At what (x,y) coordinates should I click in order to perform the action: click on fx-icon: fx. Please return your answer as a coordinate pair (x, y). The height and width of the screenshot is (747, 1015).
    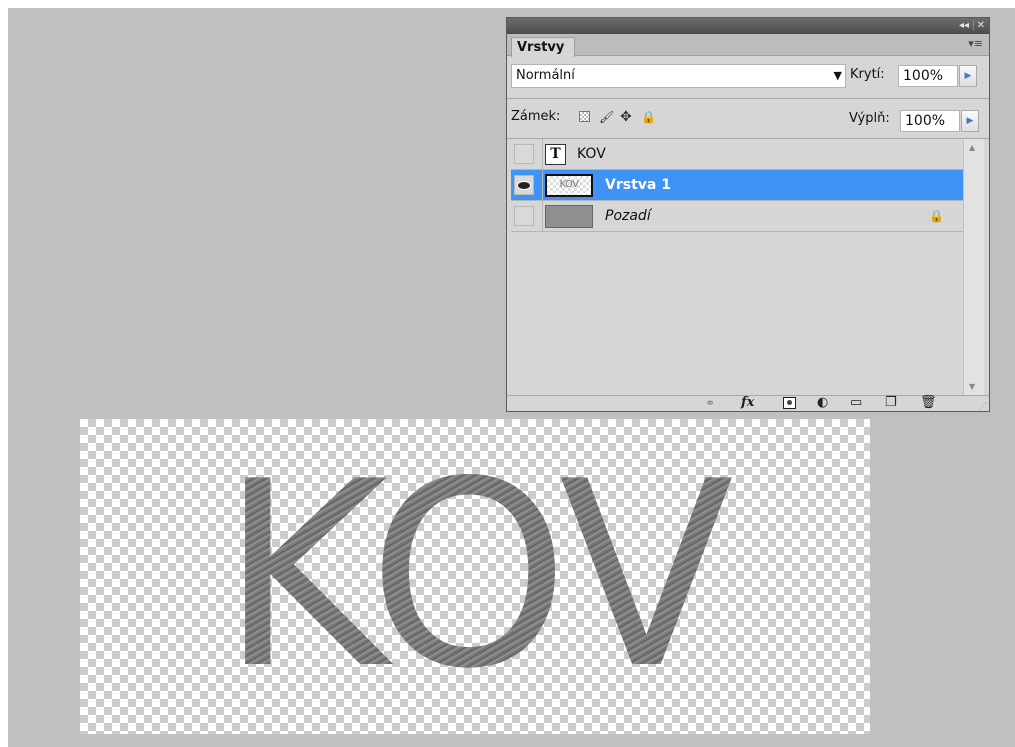
    Looking at the image, I should click on (747, 403).